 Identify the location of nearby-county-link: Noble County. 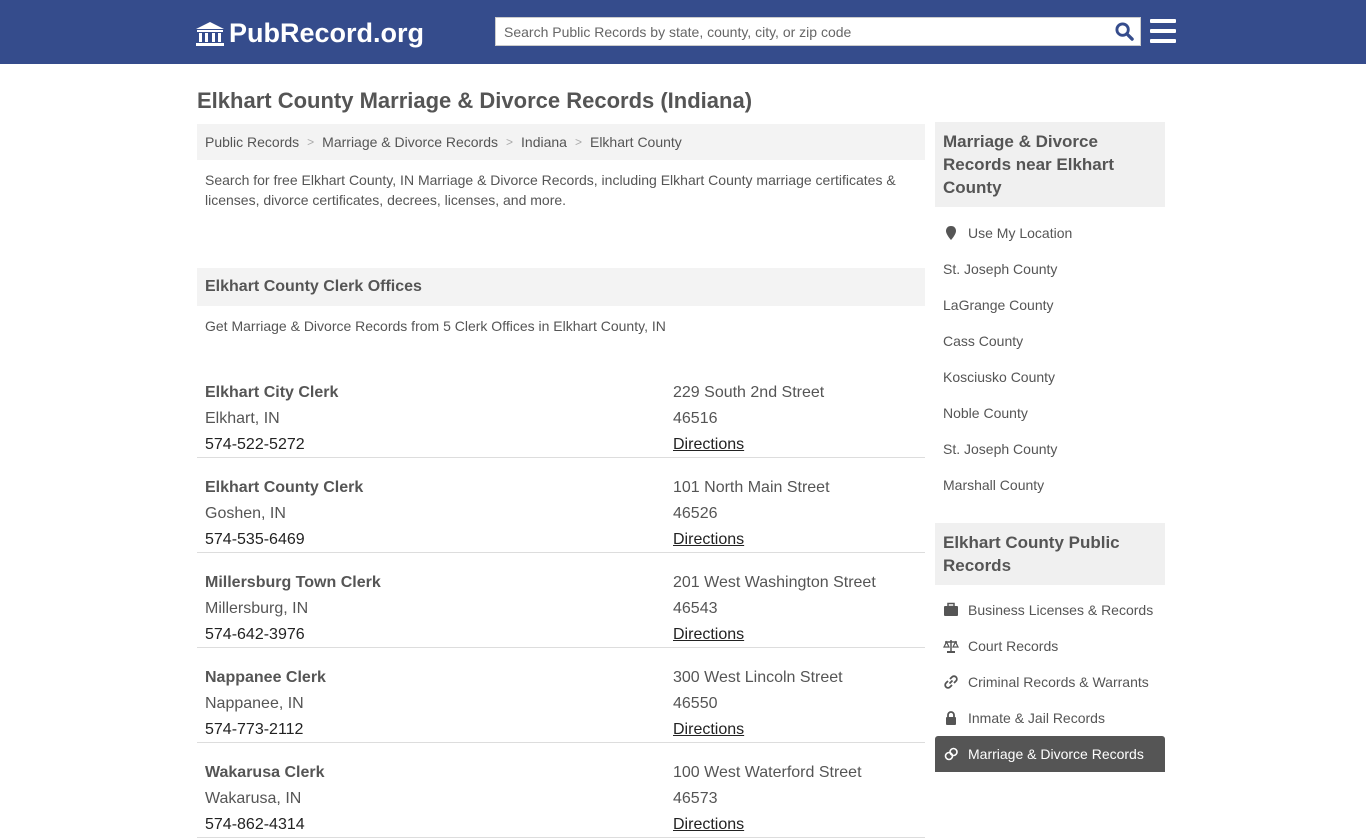
(1050, 413).